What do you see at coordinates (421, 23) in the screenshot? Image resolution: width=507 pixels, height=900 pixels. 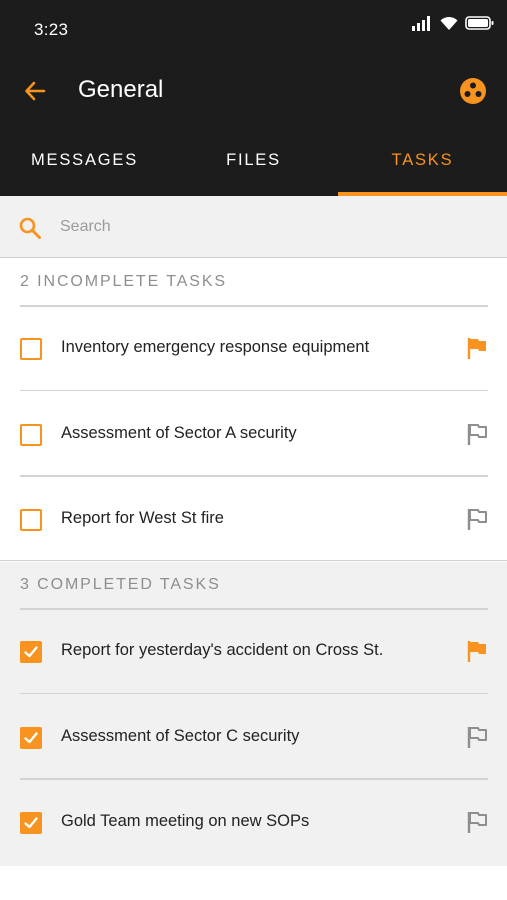 I see `signal-icon` at bounding box center [421, 23].